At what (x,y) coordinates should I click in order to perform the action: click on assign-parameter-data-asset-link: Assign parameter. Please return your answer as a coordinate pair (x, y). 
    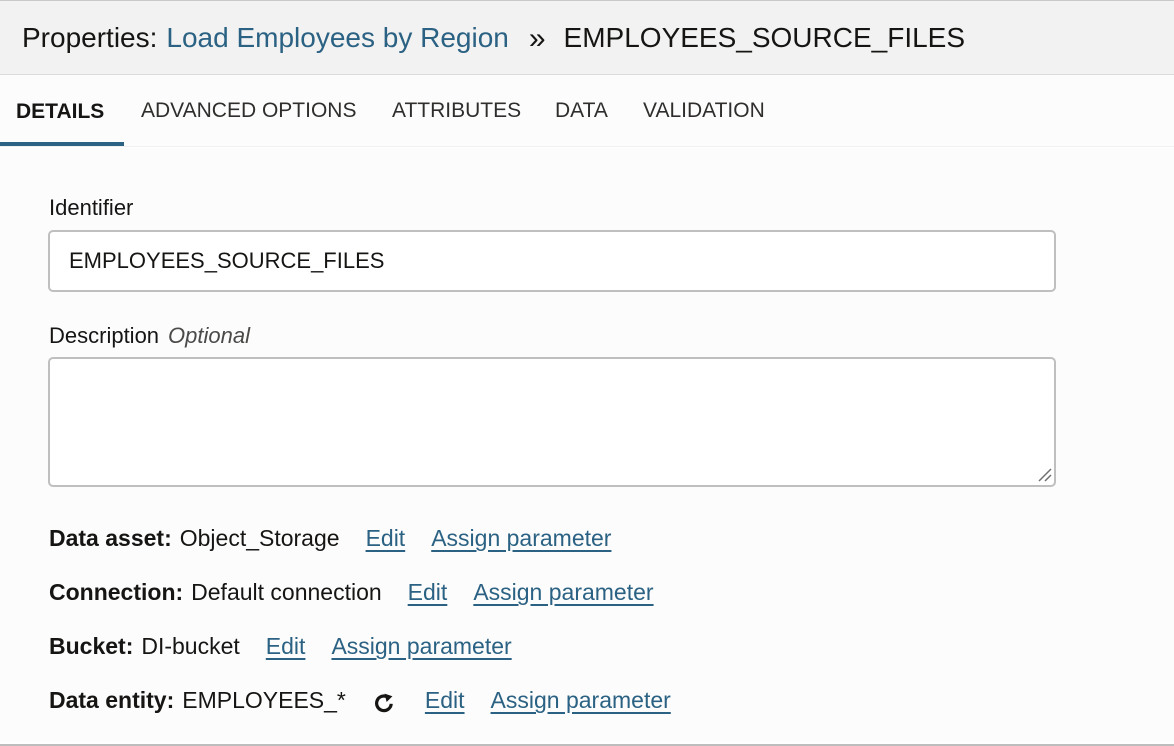
    Looking at the image, I should click on (521, 538).